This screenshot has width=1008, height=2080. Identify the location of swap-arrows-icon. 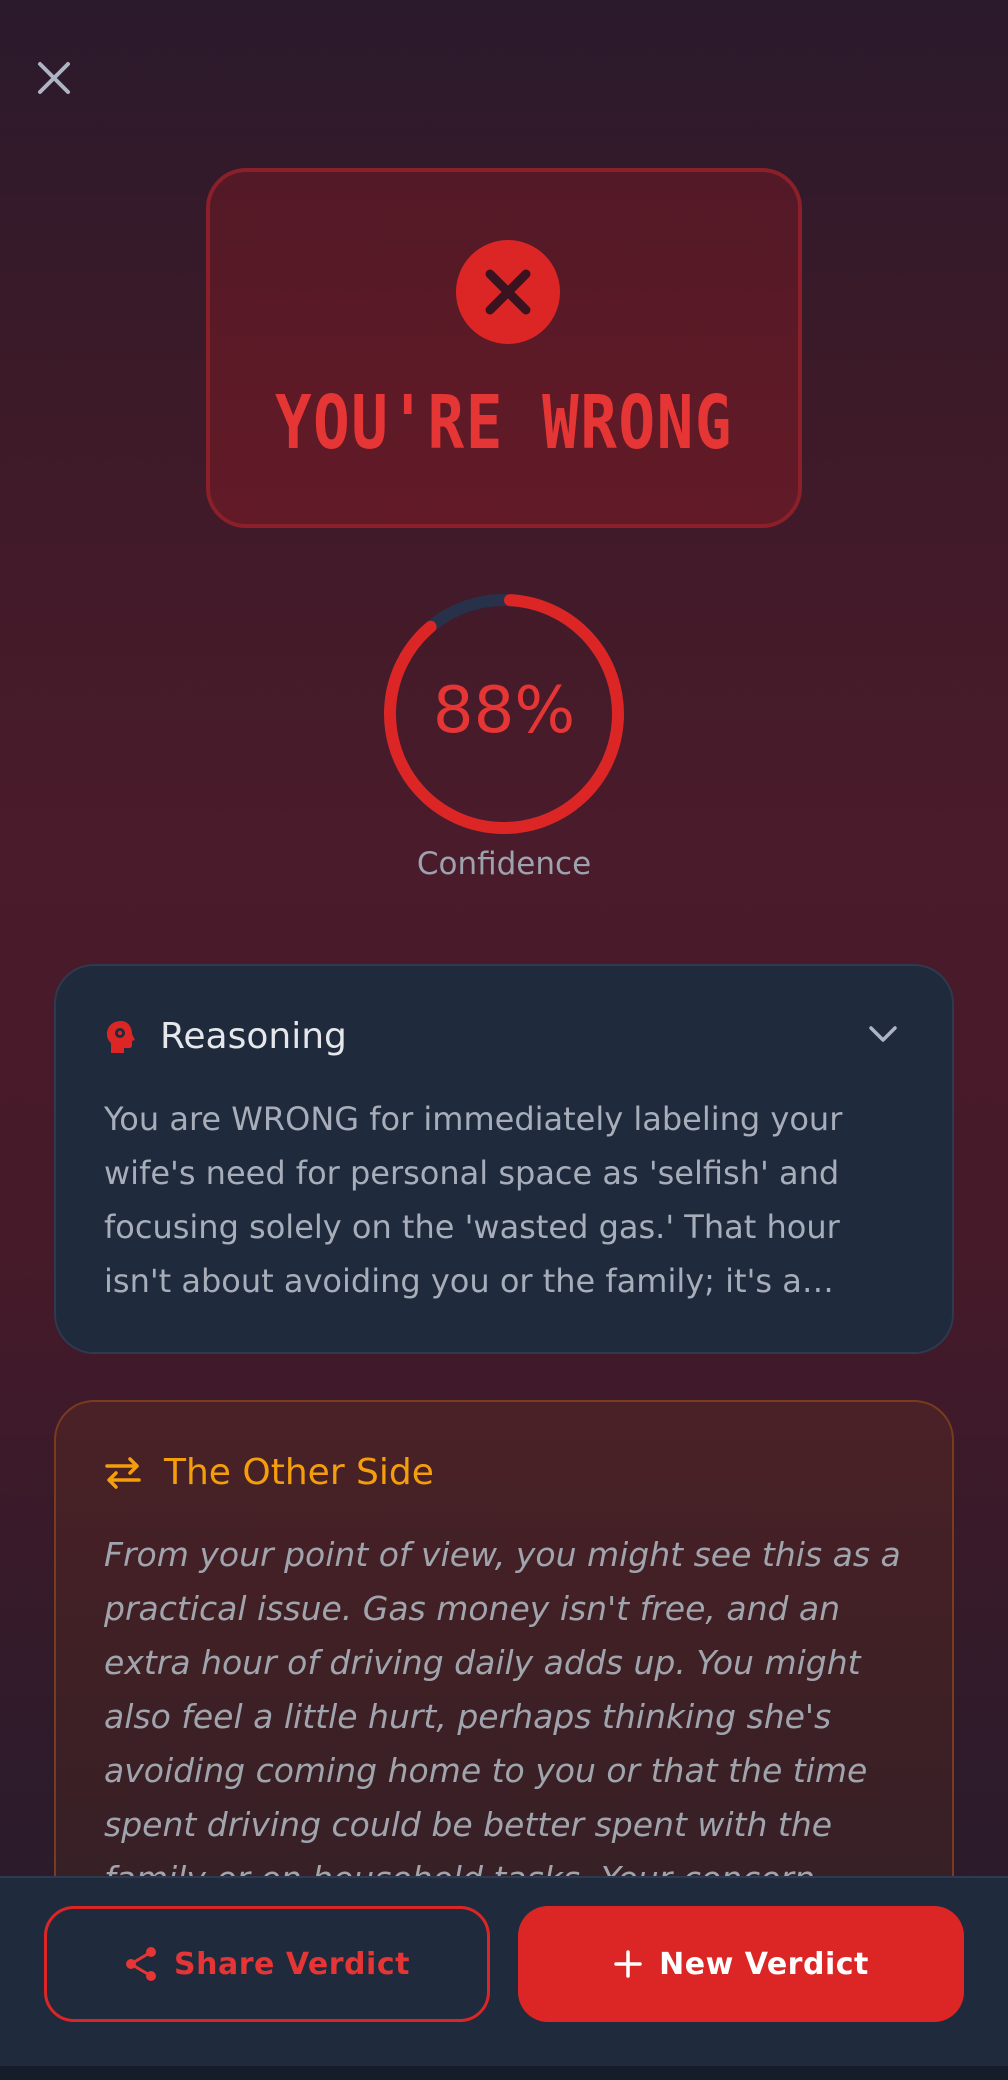
(123, 1472).